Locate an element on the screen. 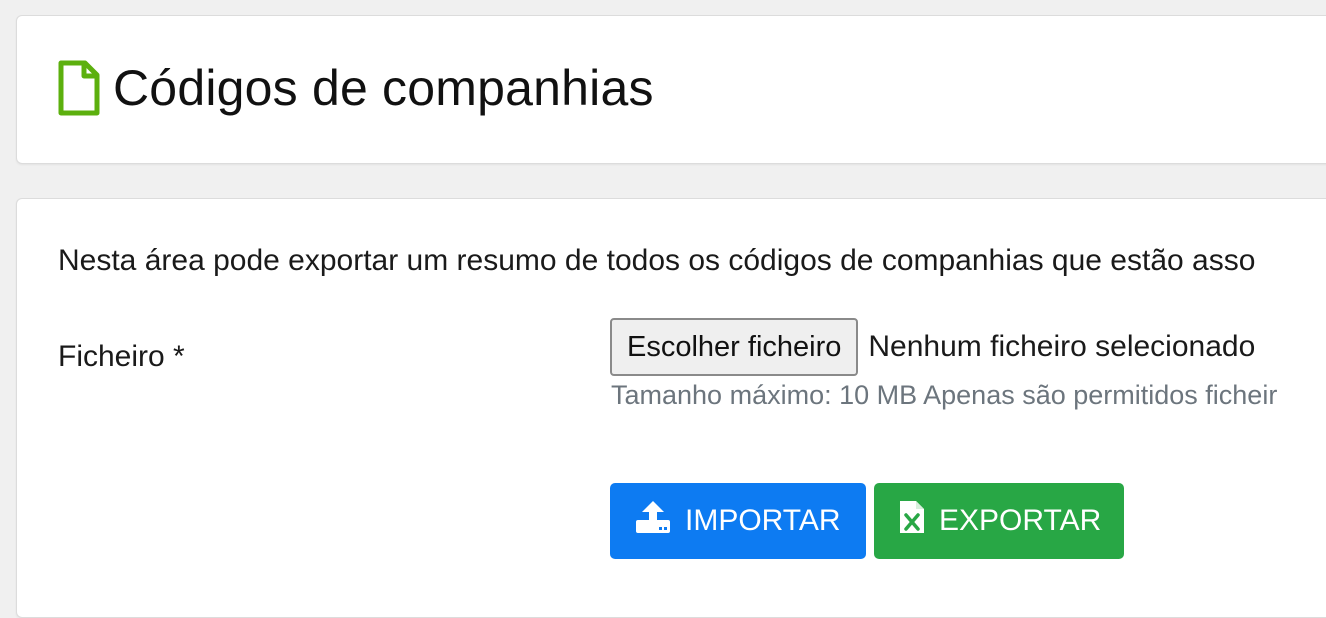 This screenshot has height=618, width=1326. page-title: Códigos de companhias is located at coordinates (383, 88).